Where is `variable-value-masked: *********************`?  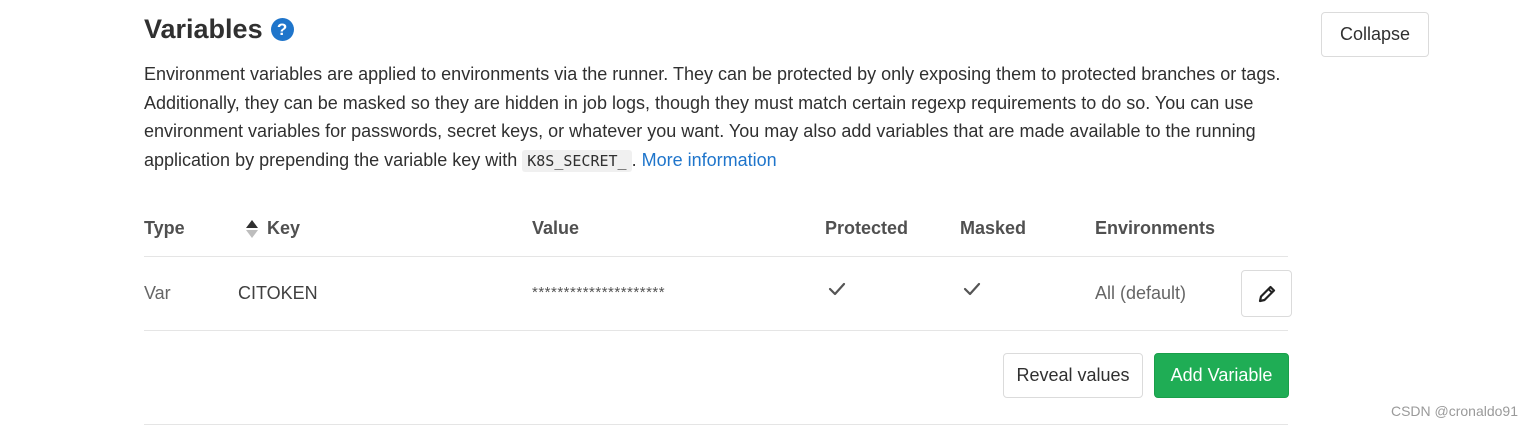
variable-value-masked: ********************* is located at coordinates (599, 292).